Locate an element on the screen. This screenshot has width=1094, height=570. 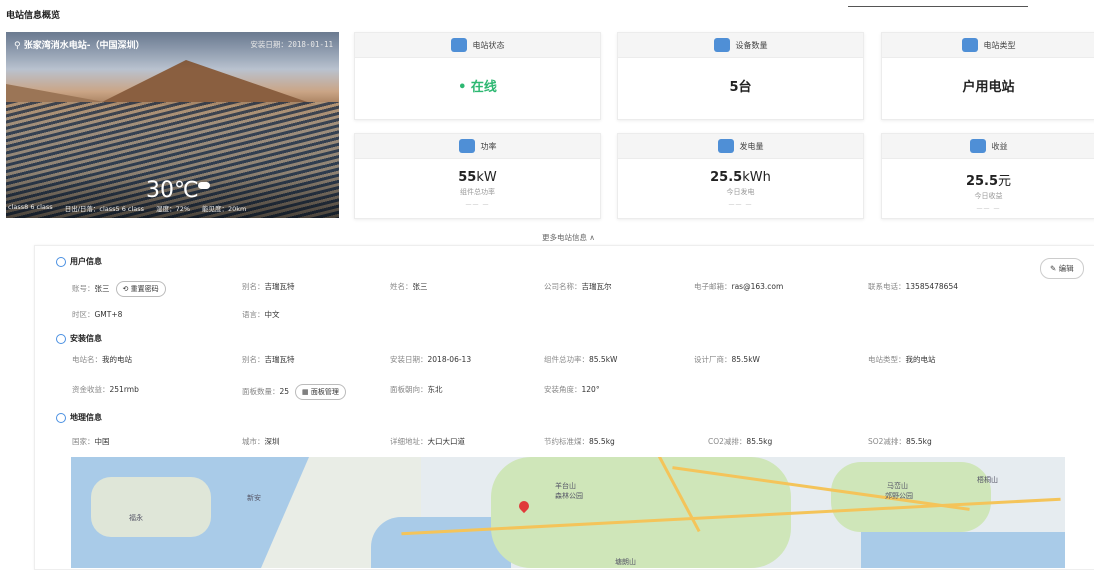
user-icon is located at coordinates (61, 261).